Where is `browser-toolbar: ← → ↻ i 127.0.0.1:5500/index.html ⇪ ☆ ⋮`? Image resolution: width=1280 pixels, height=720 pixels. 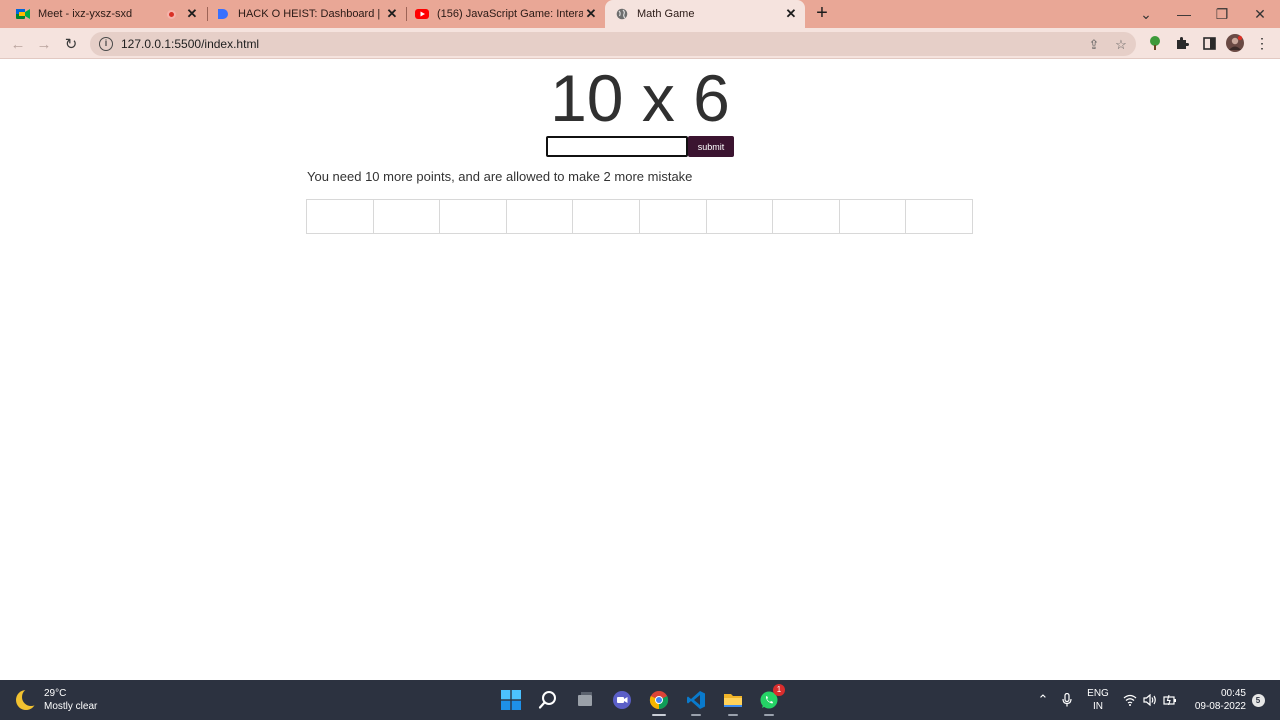 browser-toolbar: ← → ↻ i 127.0.0.1:5500/index.html ⇪ ☆ ⋮ is located at coordinates (640, 43).